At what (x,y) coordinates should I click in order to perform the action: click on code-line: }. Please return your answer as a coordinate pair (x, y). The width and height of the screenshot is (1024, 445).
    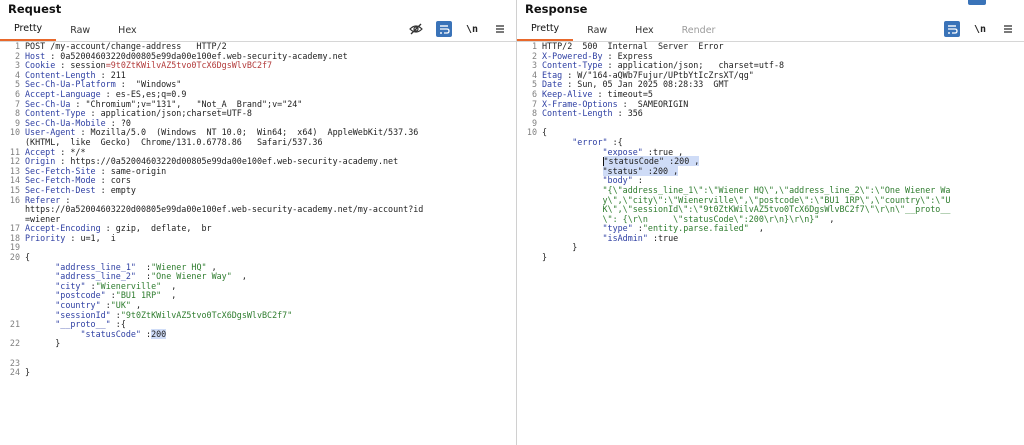
    Looking at the image, I should click on (770, 248).